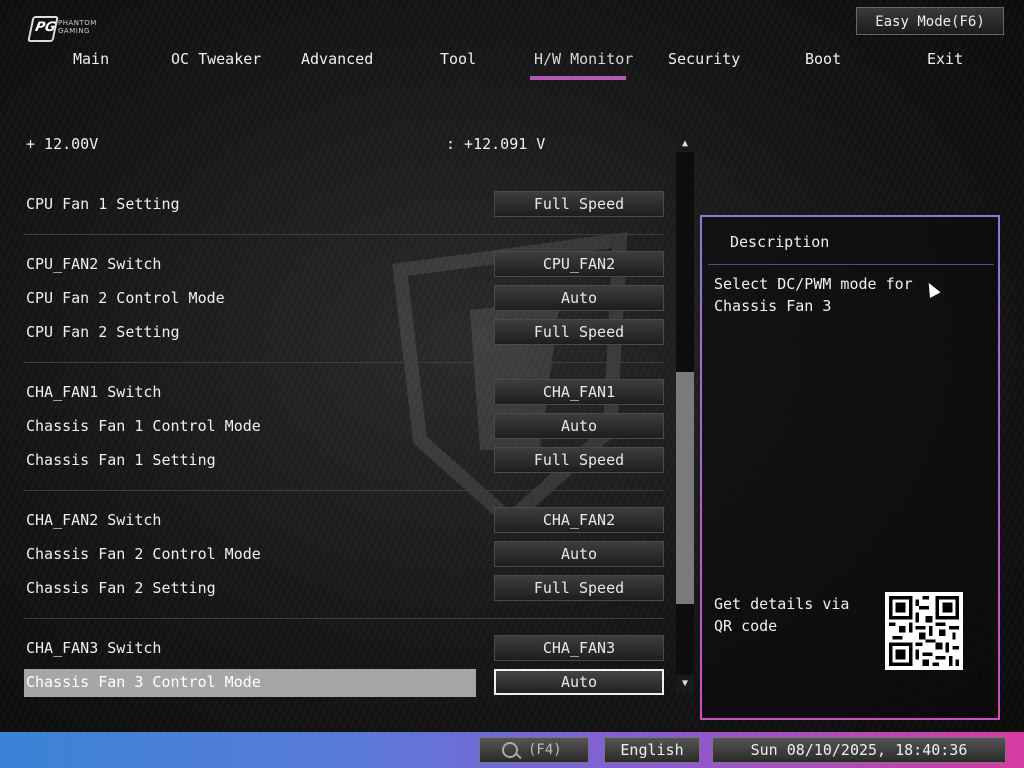 This screenshot has width=1024, height=768. I want to click on cha-fan3-switch-label: CHA_FAN3 Switch, so click(94, 648).